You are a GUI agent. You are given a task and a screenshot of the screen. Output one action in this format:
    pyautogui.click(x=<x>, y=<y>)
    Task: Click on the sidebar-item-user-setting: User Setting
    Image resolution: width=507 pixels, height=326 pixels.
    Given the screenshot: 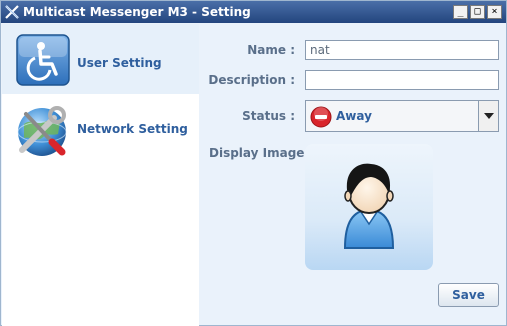 What is the action you would take?
    pyautogui.click(x=100, y=59)
    